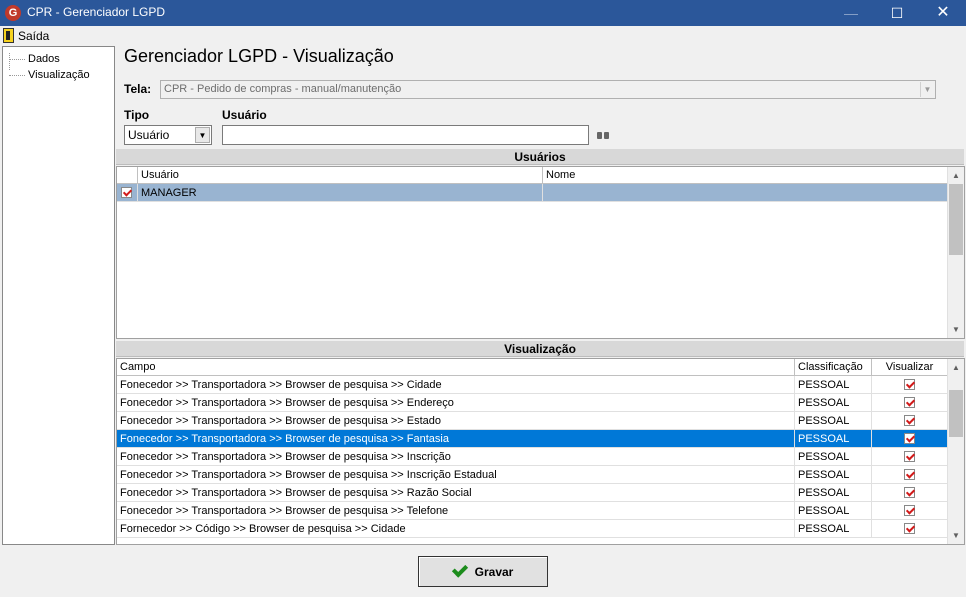 The image size is (966, 597). What do you see at coordinates (494, 571) in the screenshot?
I see `gravar-label: Gravar` at bounding box center [494, 571].